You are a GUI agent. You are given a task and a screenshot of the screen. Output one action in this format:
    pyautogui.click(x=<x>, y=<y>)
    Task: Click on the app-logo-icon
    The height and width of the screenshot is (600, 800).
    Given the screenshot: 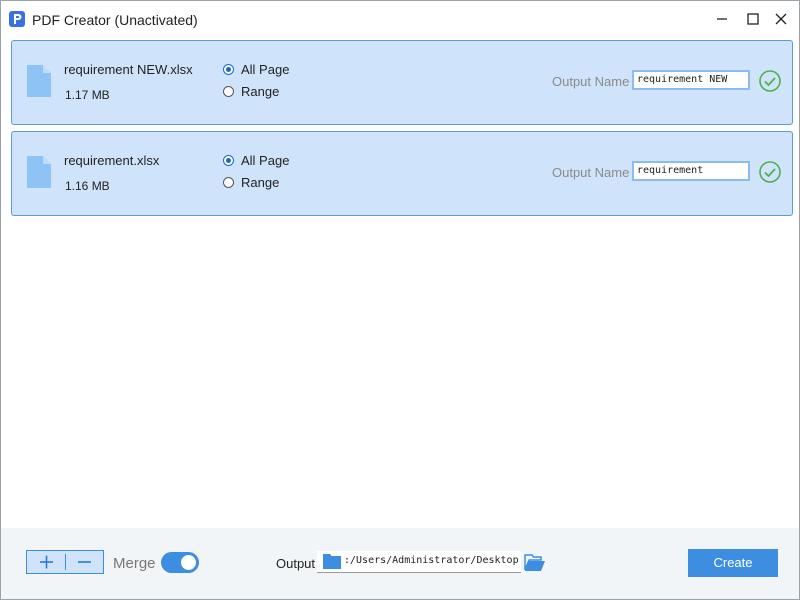 What is the action you would take?
    pyautogui.click(x=17, y=19)
    